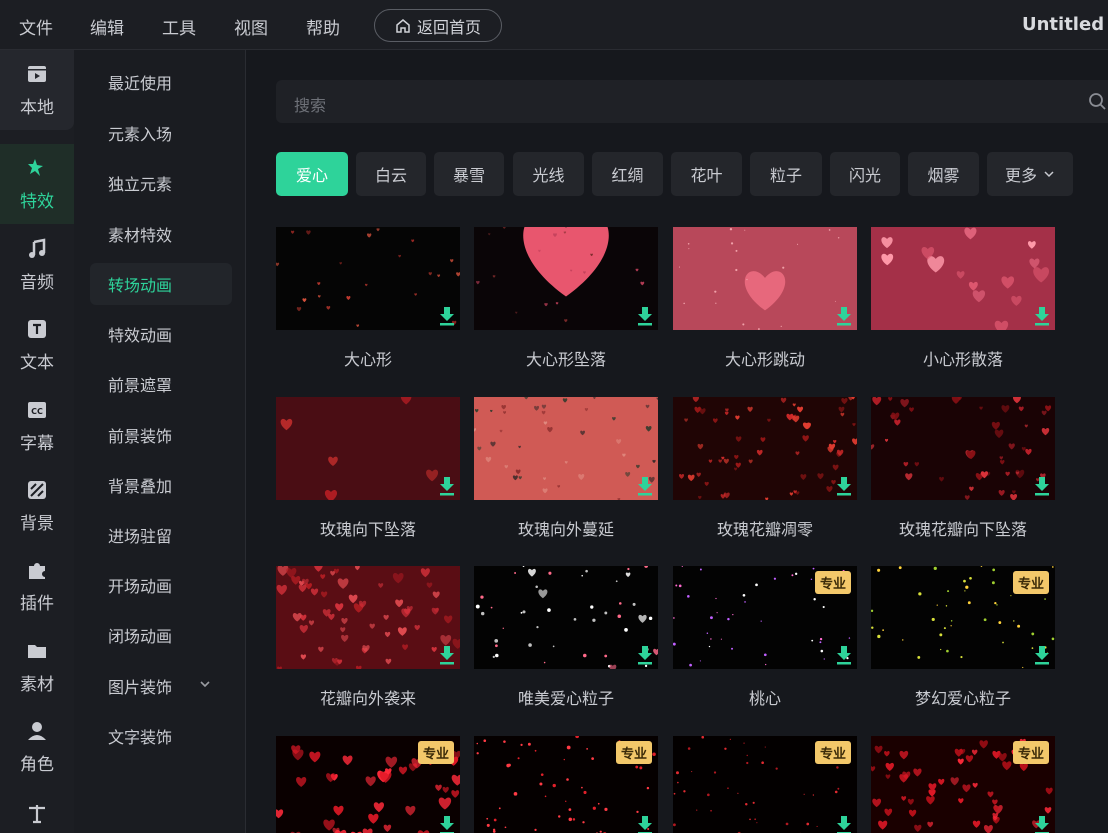  I want to click on rail-item-effects: 特效, so click(37, 184).